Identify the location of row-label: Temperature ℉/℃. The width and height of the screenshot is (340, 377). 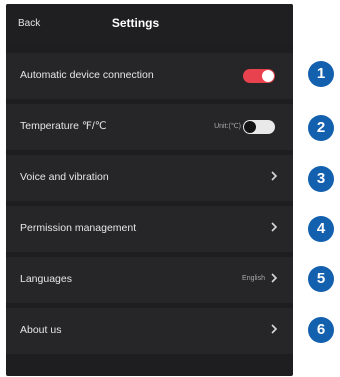
(63, 126).